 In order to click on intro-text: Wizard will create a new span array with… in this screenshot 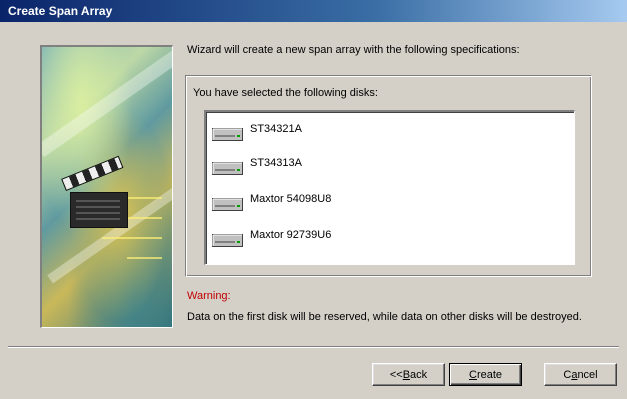, I will do `click(353, 50)`.